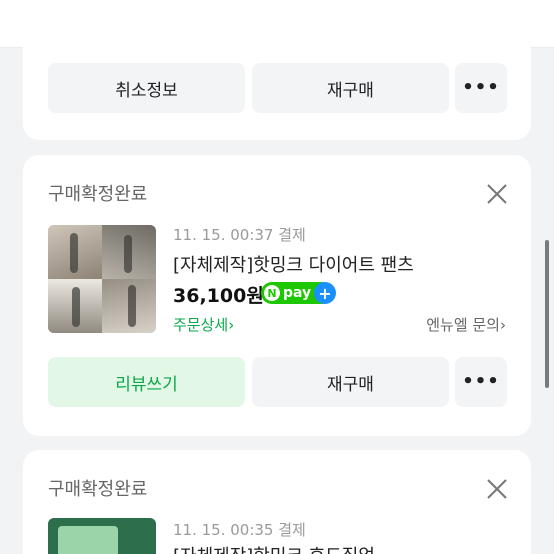 This screenshot has height=554, width=554. Describe the element at coordinates (239, 235) in the screenshot. I see `order-date: 11. 15. 00:37 결제` at that location.